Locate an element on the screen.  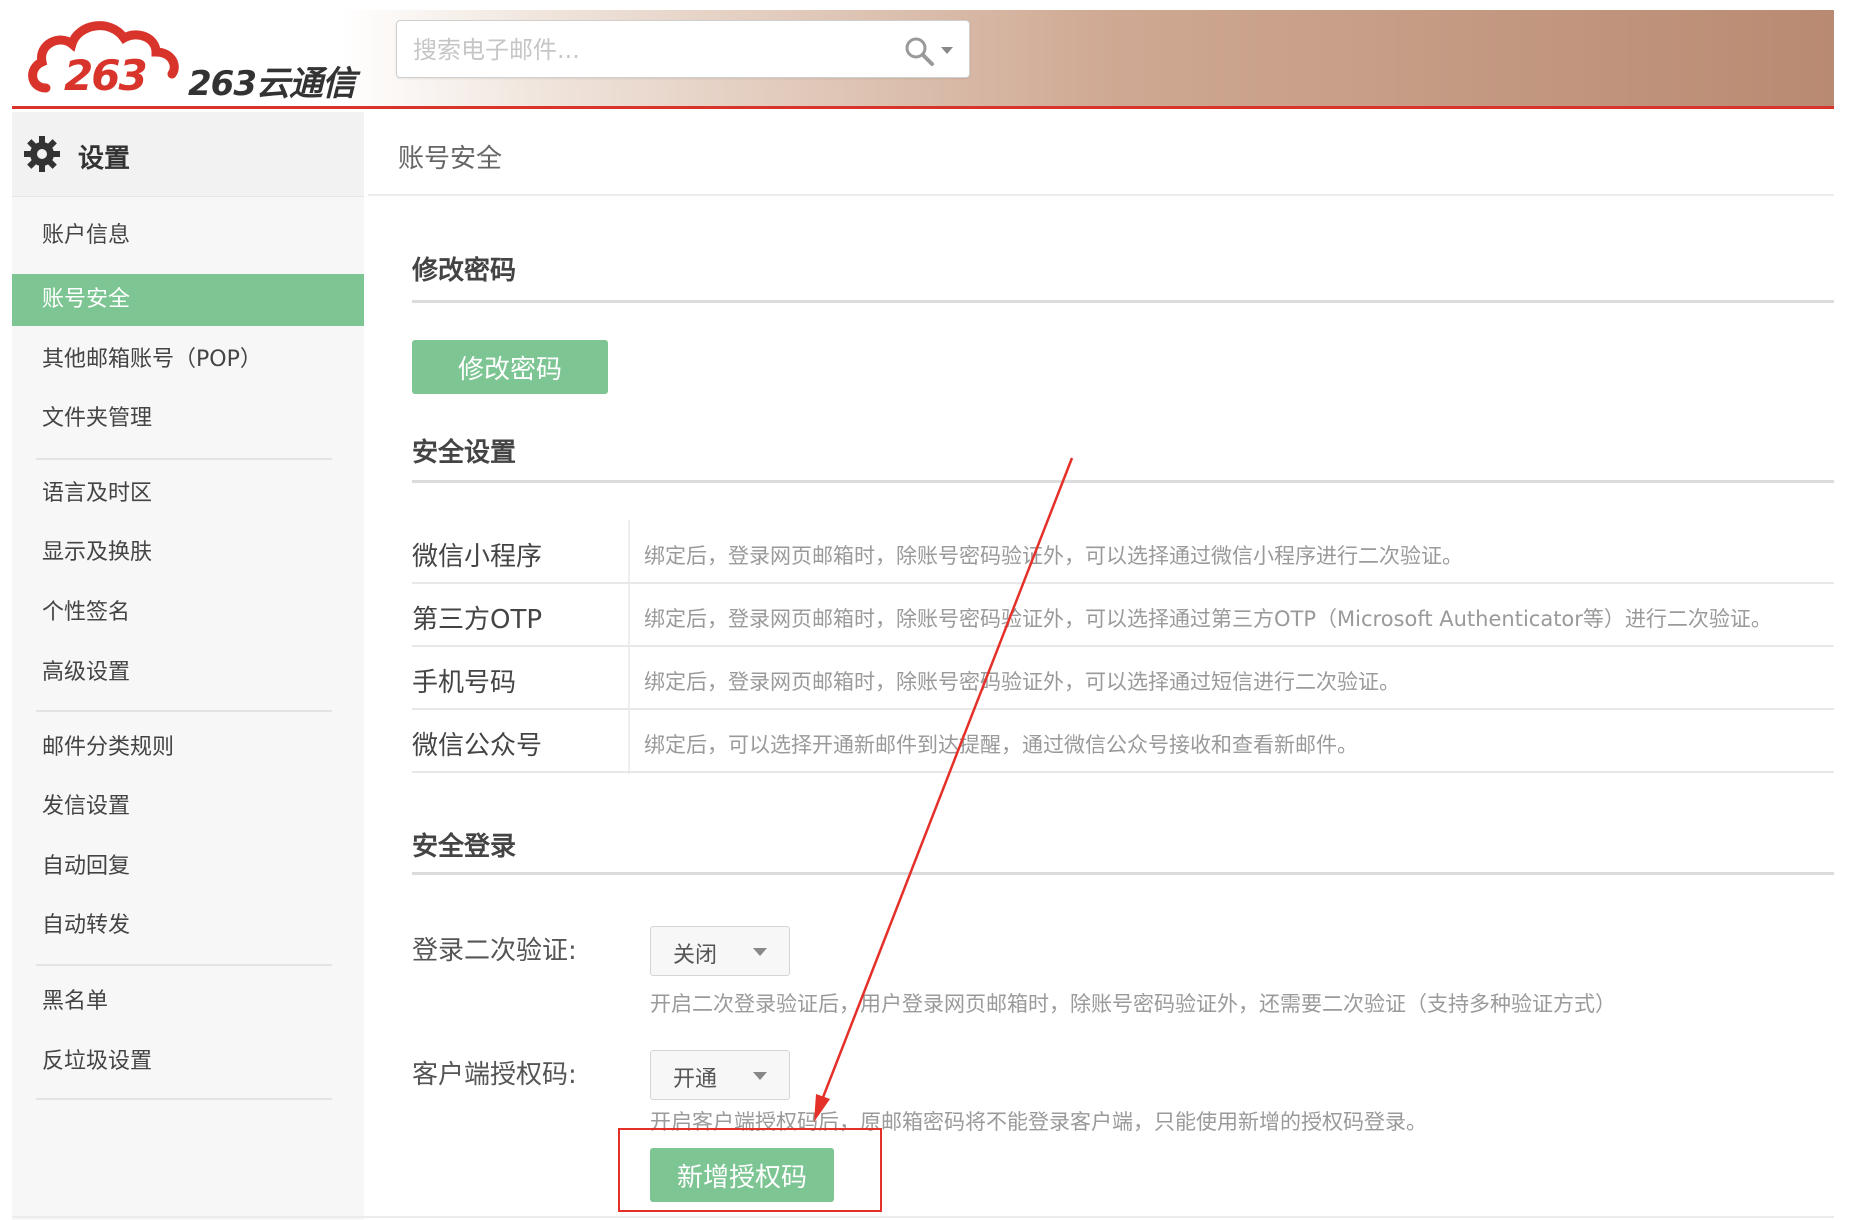
logo-text: 263云通信 is located at coordinates (272, 84).